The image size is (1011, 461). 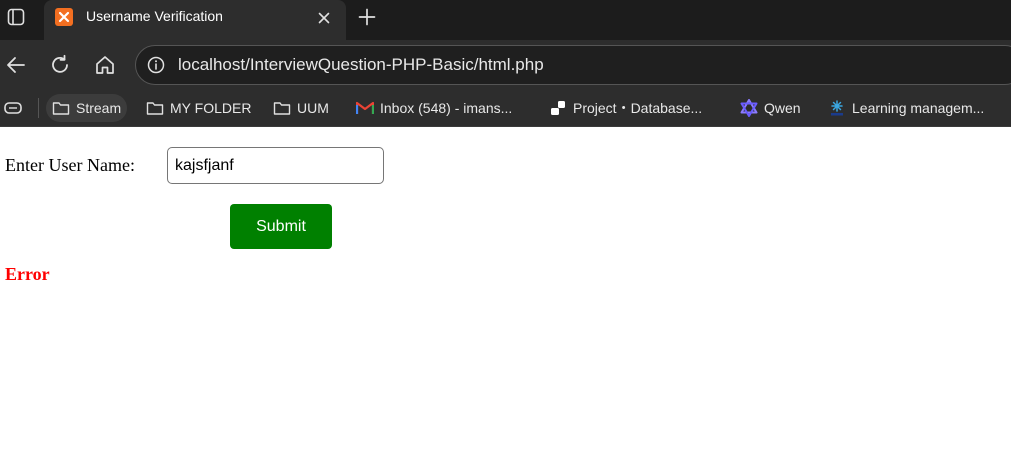 I want to click on bookmark-label: Qwen, so click(x=782, y=108).